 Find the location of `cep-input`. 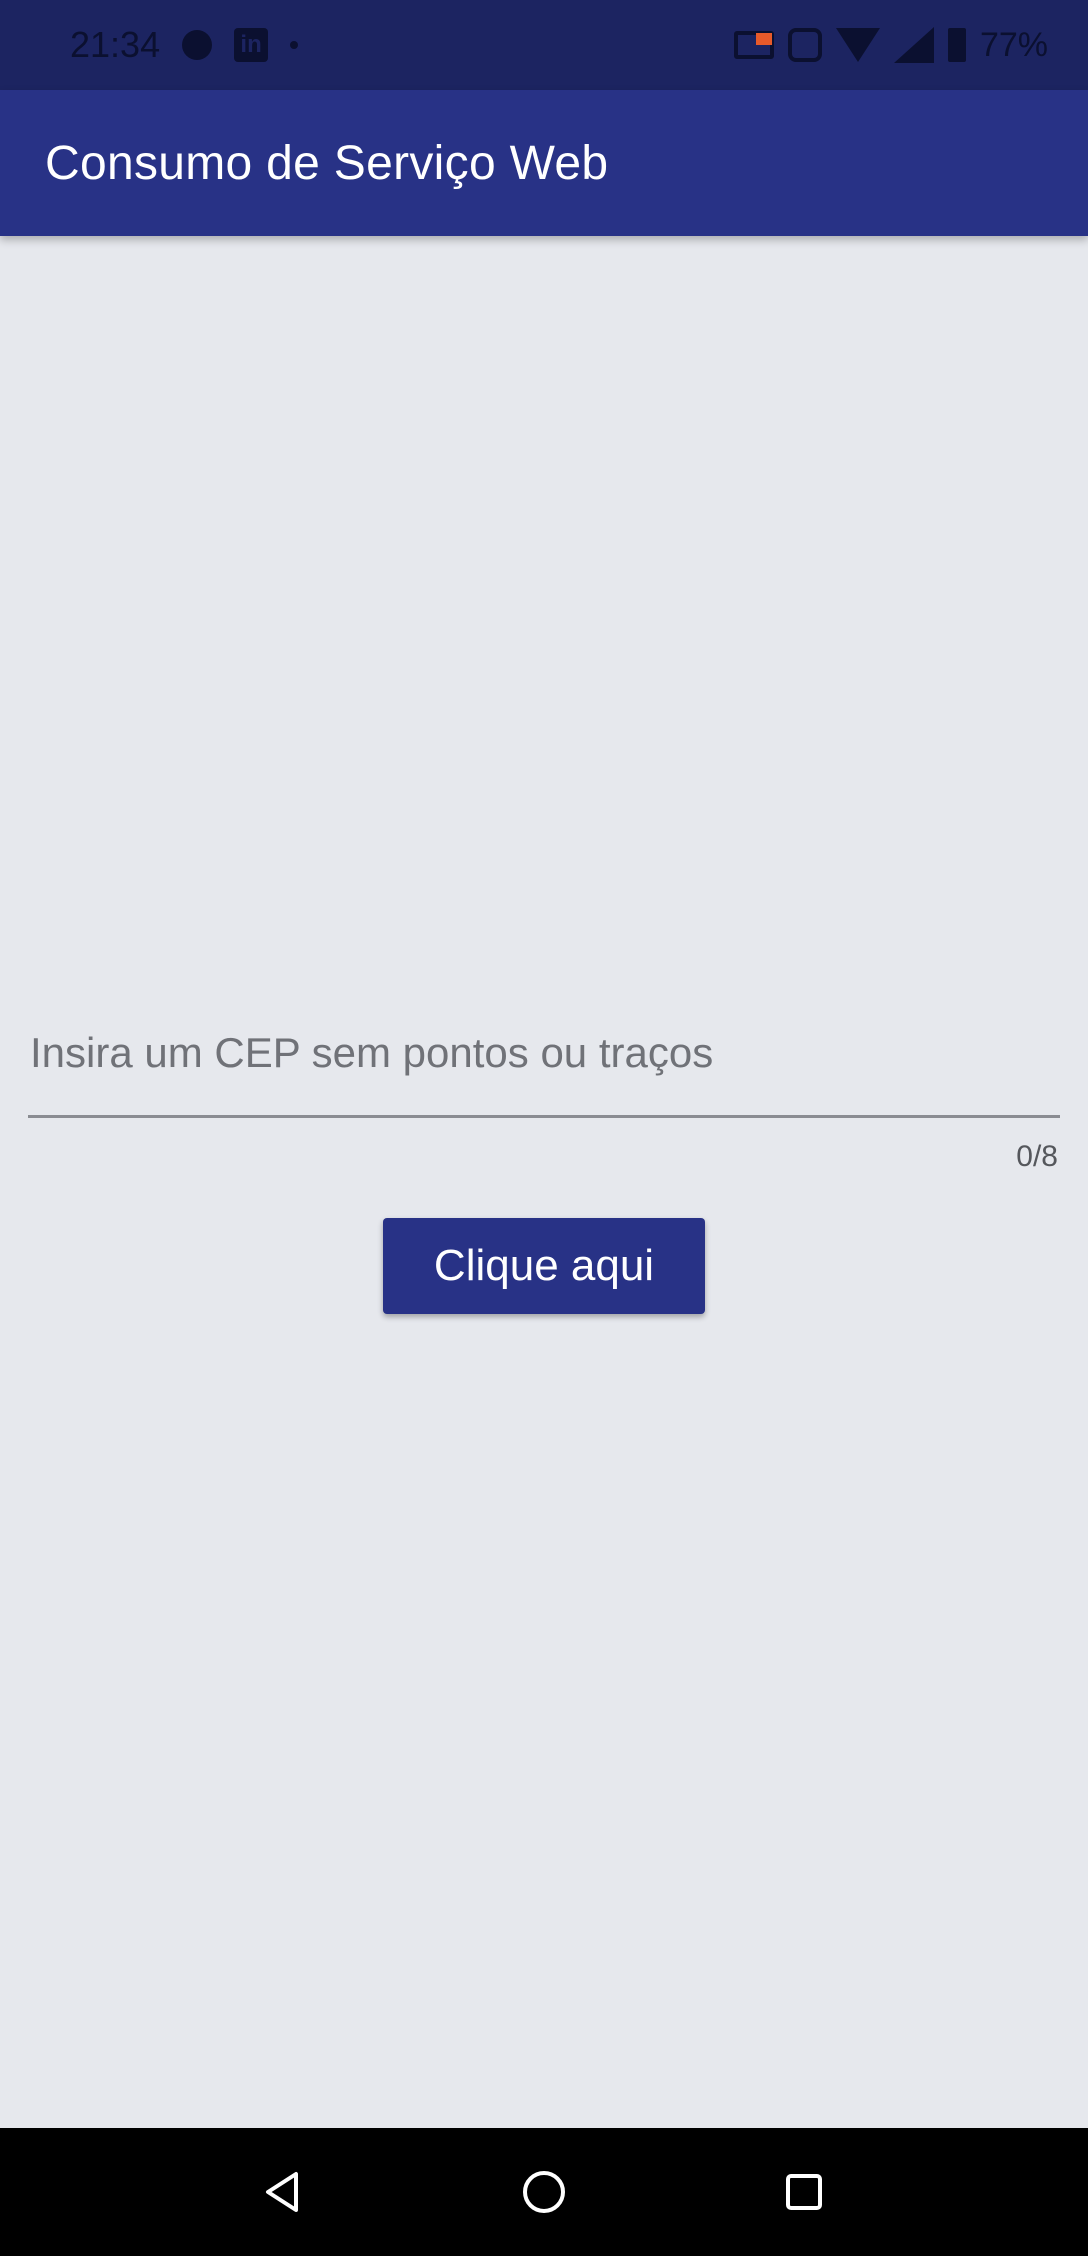

cep-input is located at coordinates (544, 1054).